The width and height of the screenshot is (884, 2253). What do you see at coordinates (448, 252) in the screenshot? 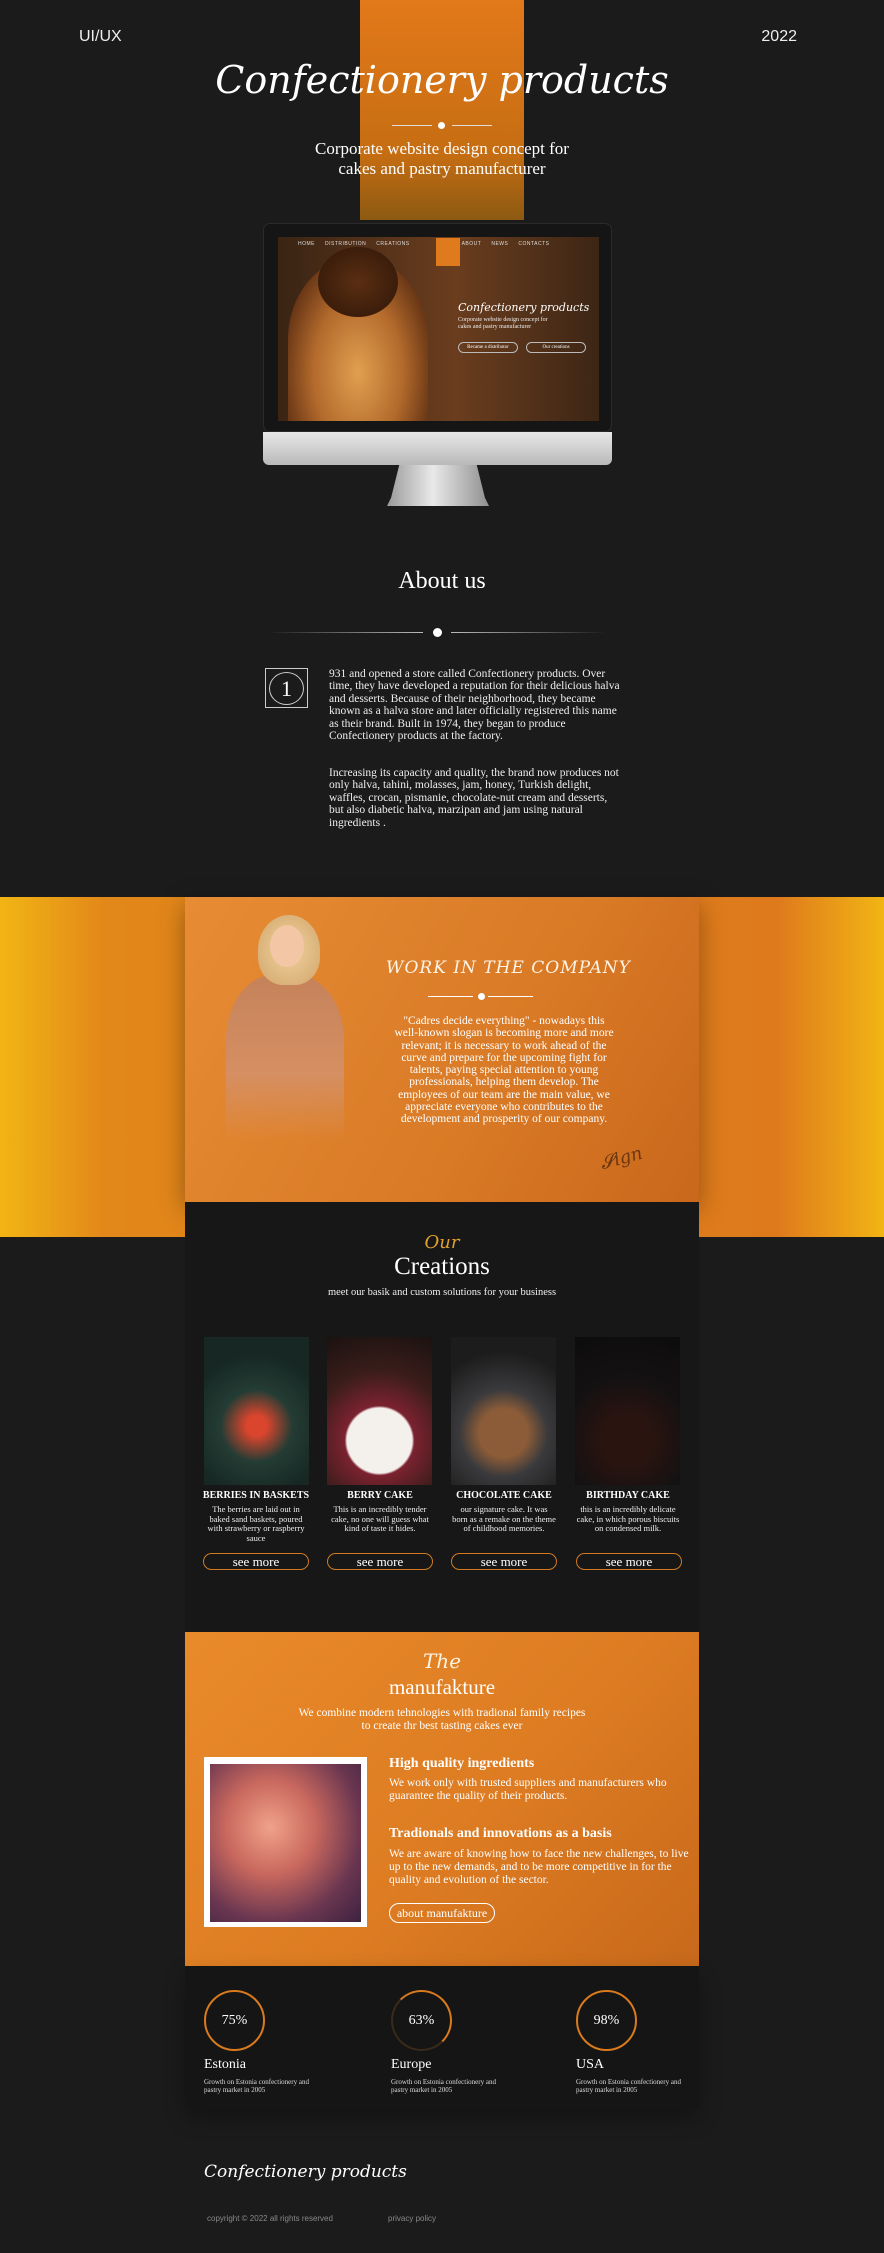
I see `preview-logo` at bounding box center [448, 252].